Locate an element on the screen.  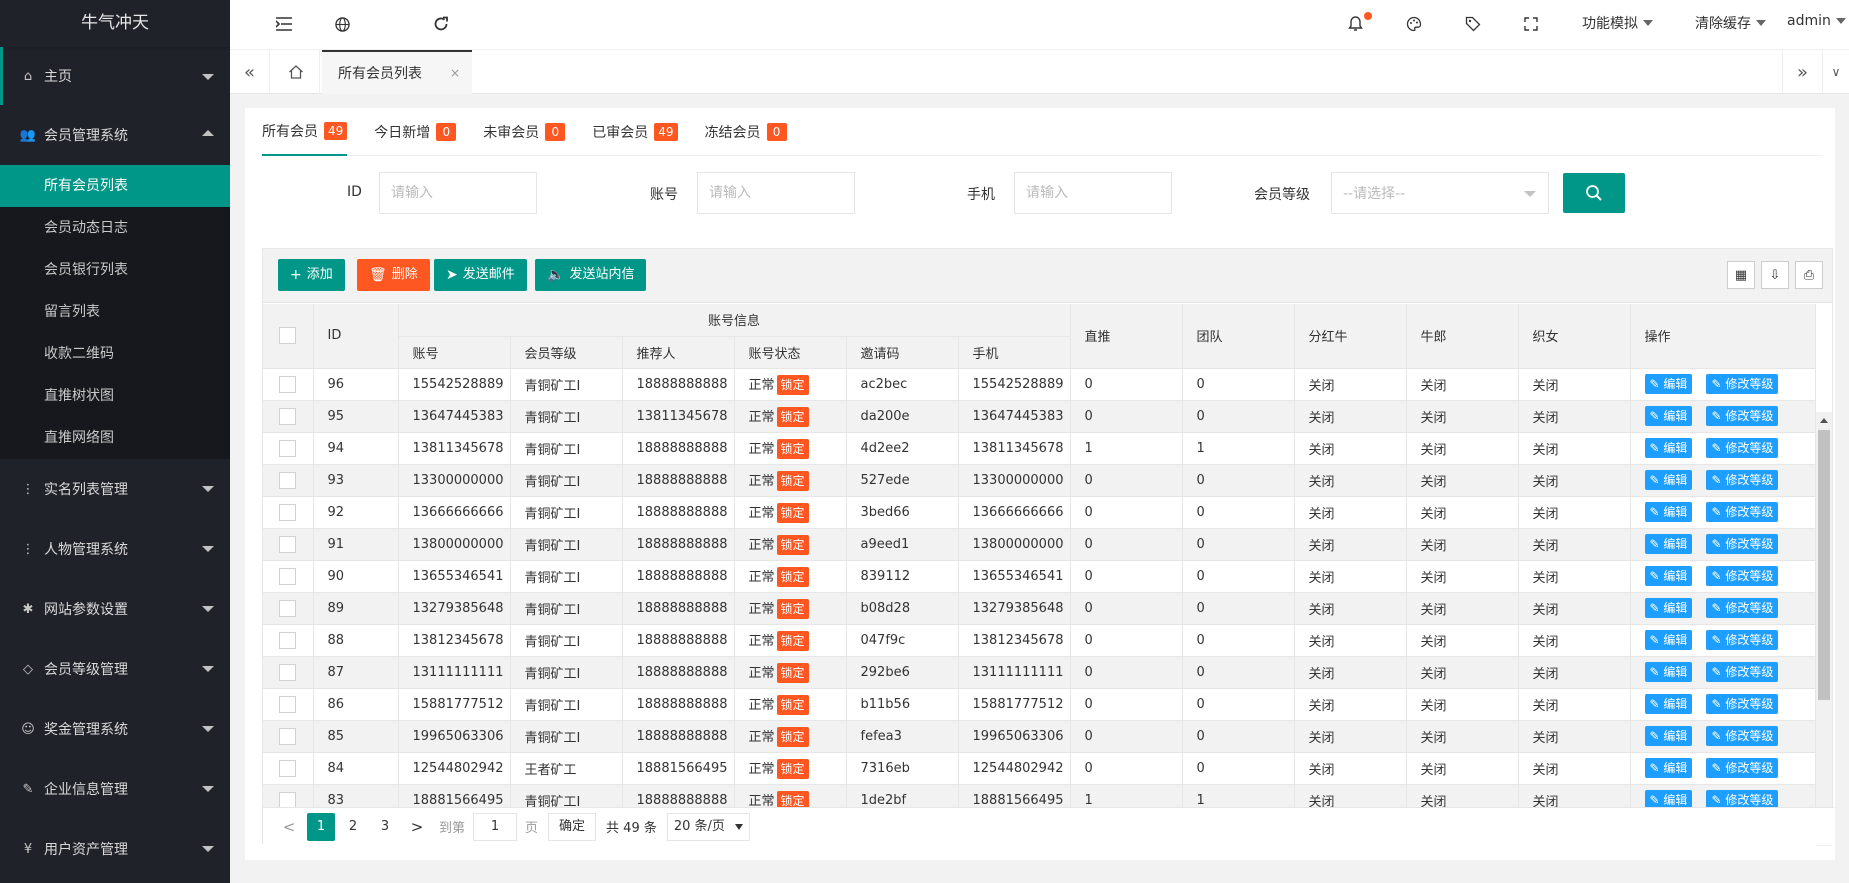
sidebar-subitem-1: 会员动态日志 is located at coordinates (115, 228).